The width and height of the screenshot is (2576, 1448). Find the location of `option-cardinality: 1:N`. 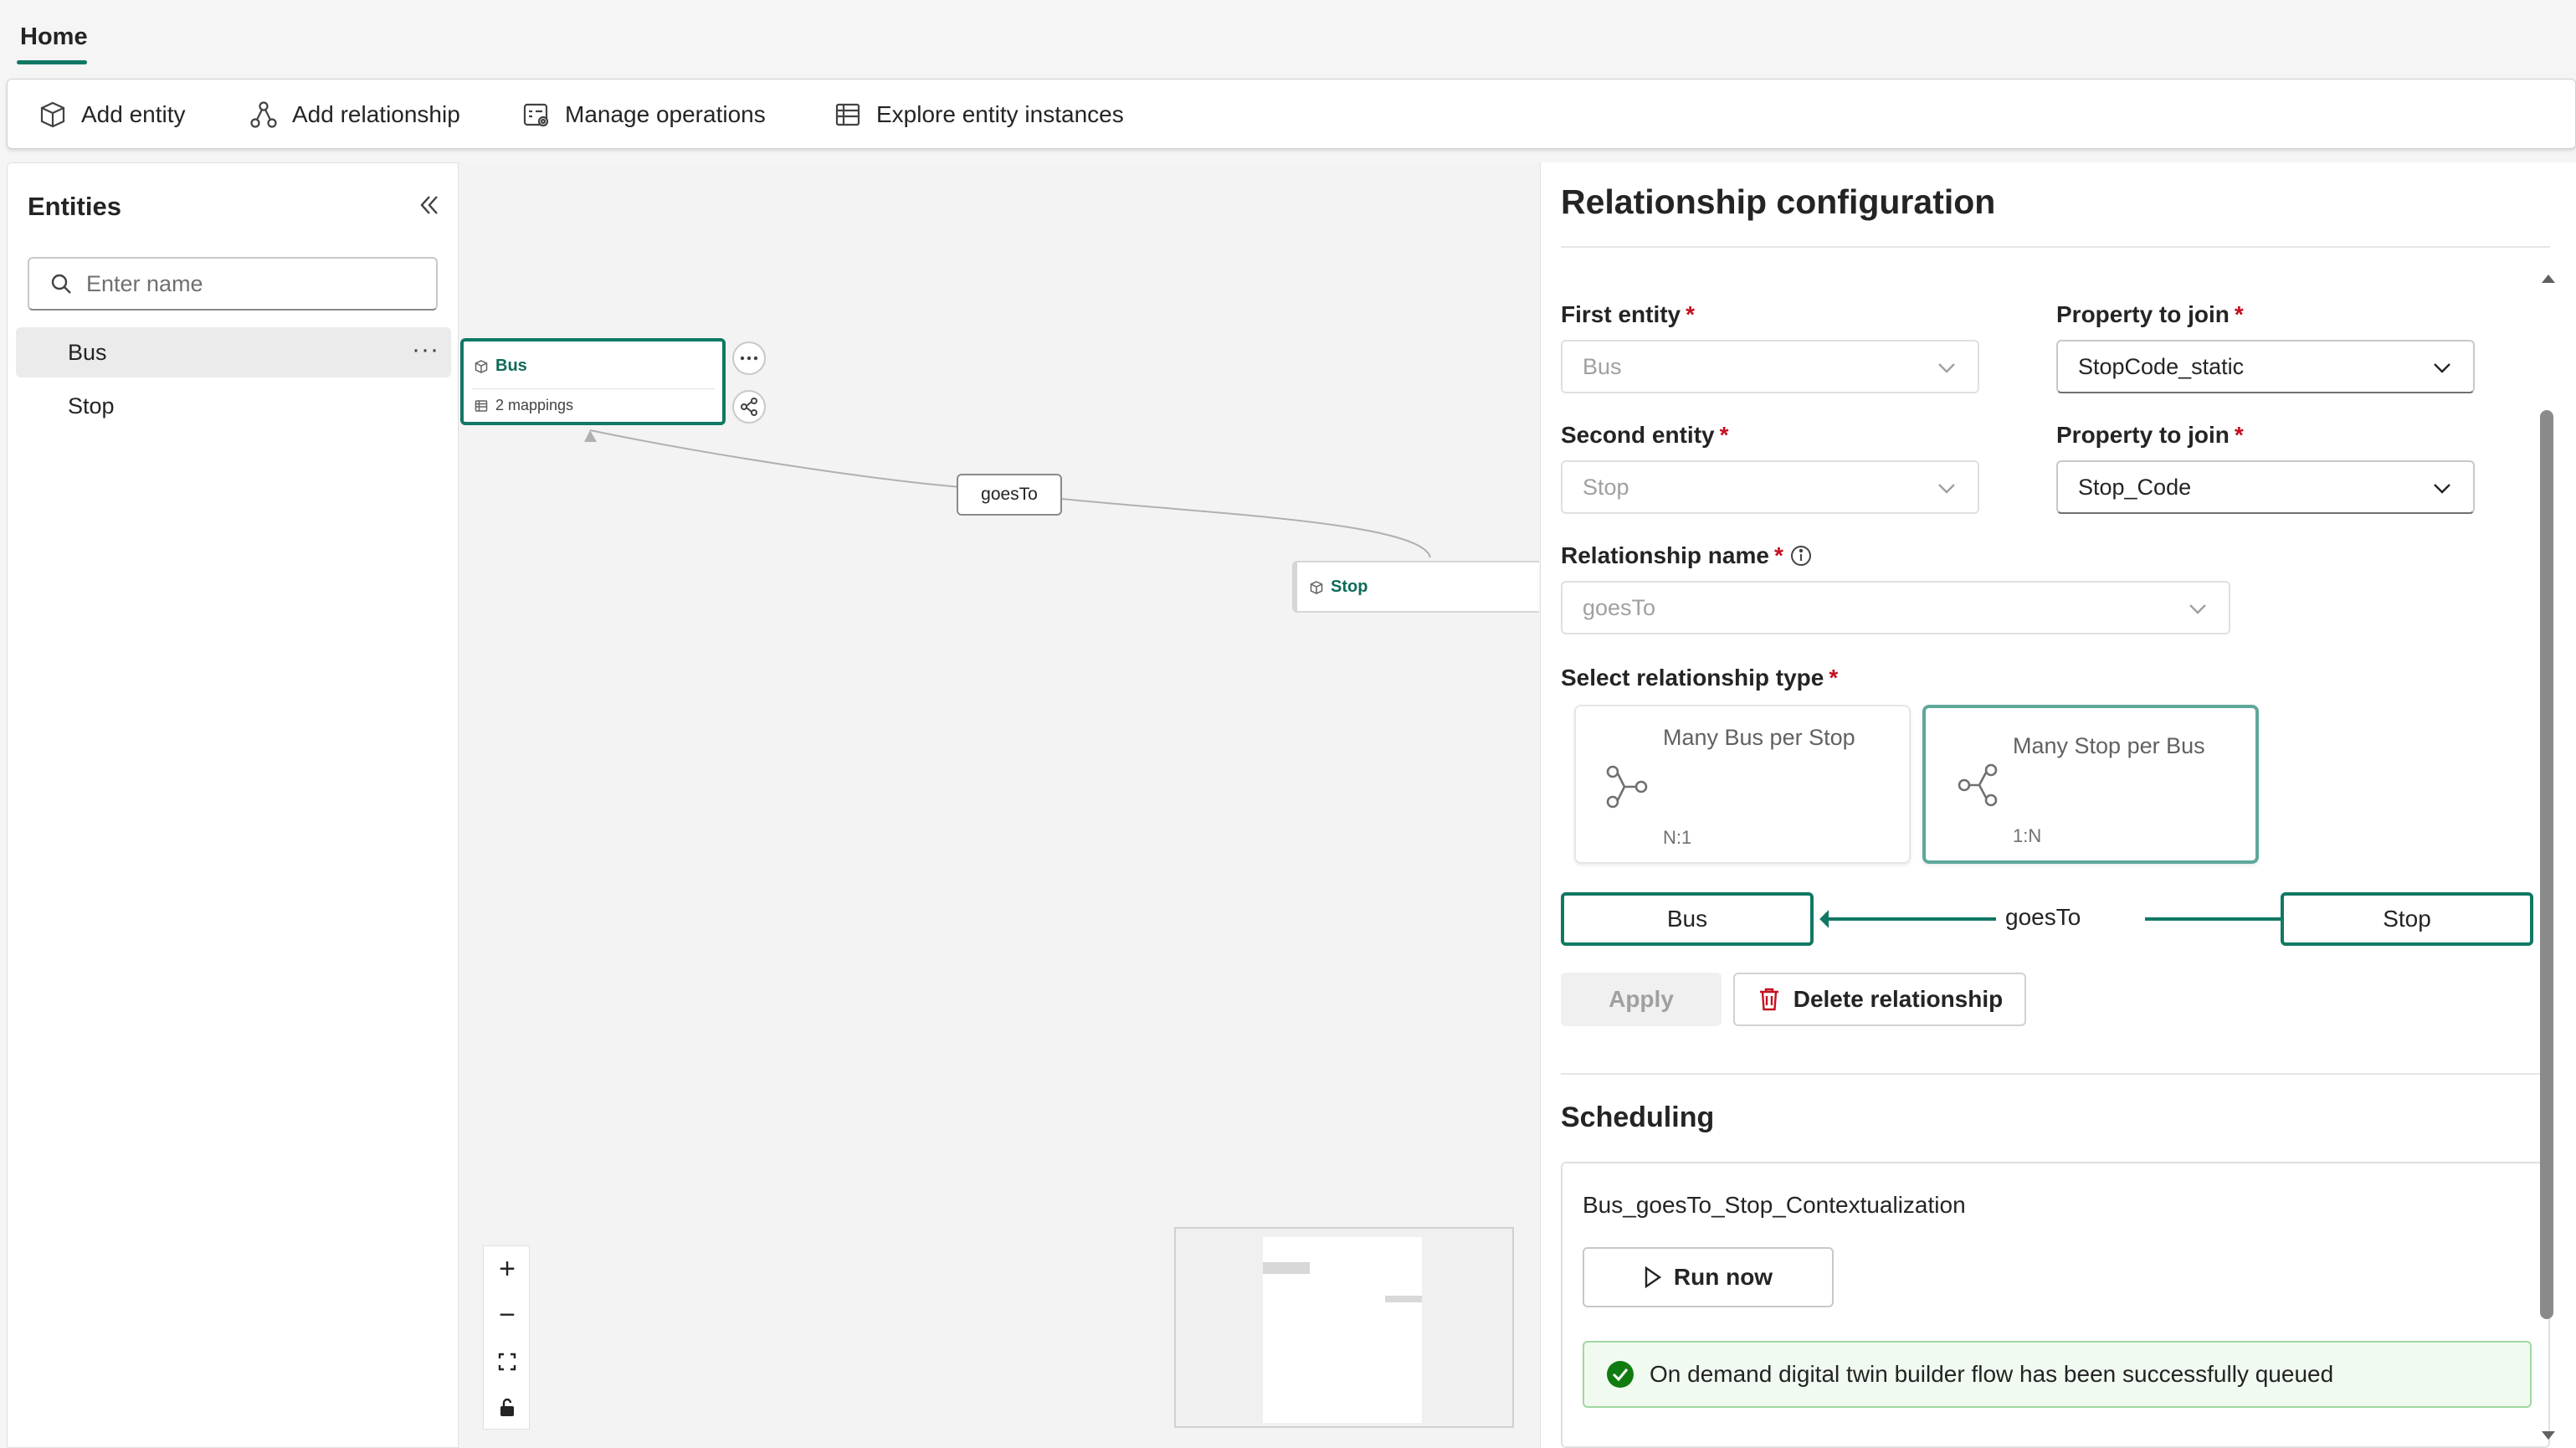

option-cardinality: 1:N is located at coordinates (2027, 835).